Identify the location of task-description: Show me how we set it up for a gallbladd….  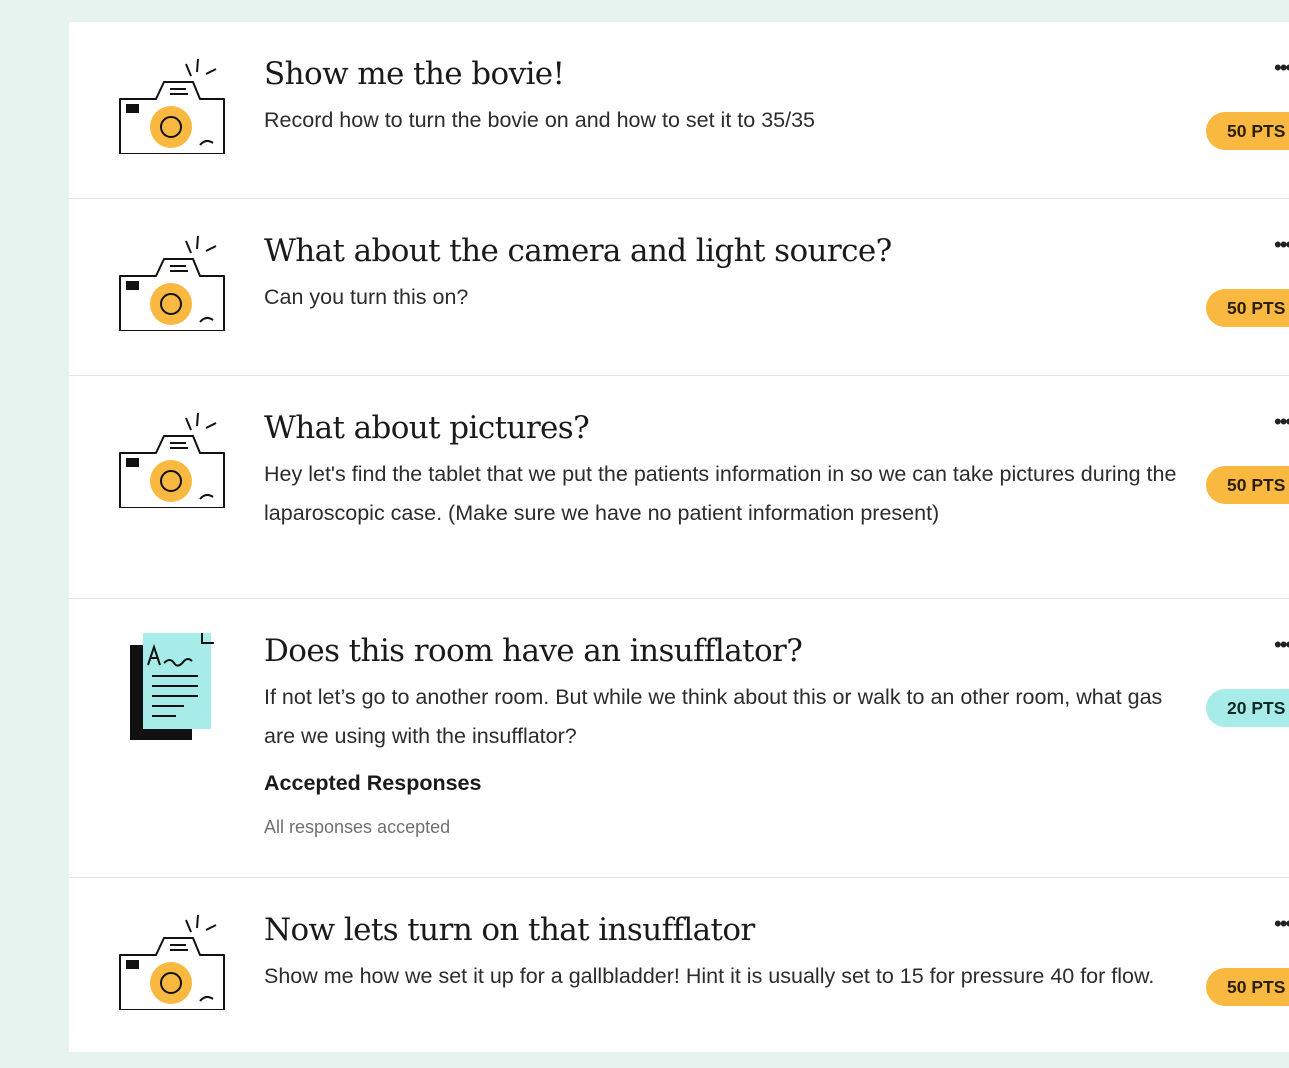
(709, 976).